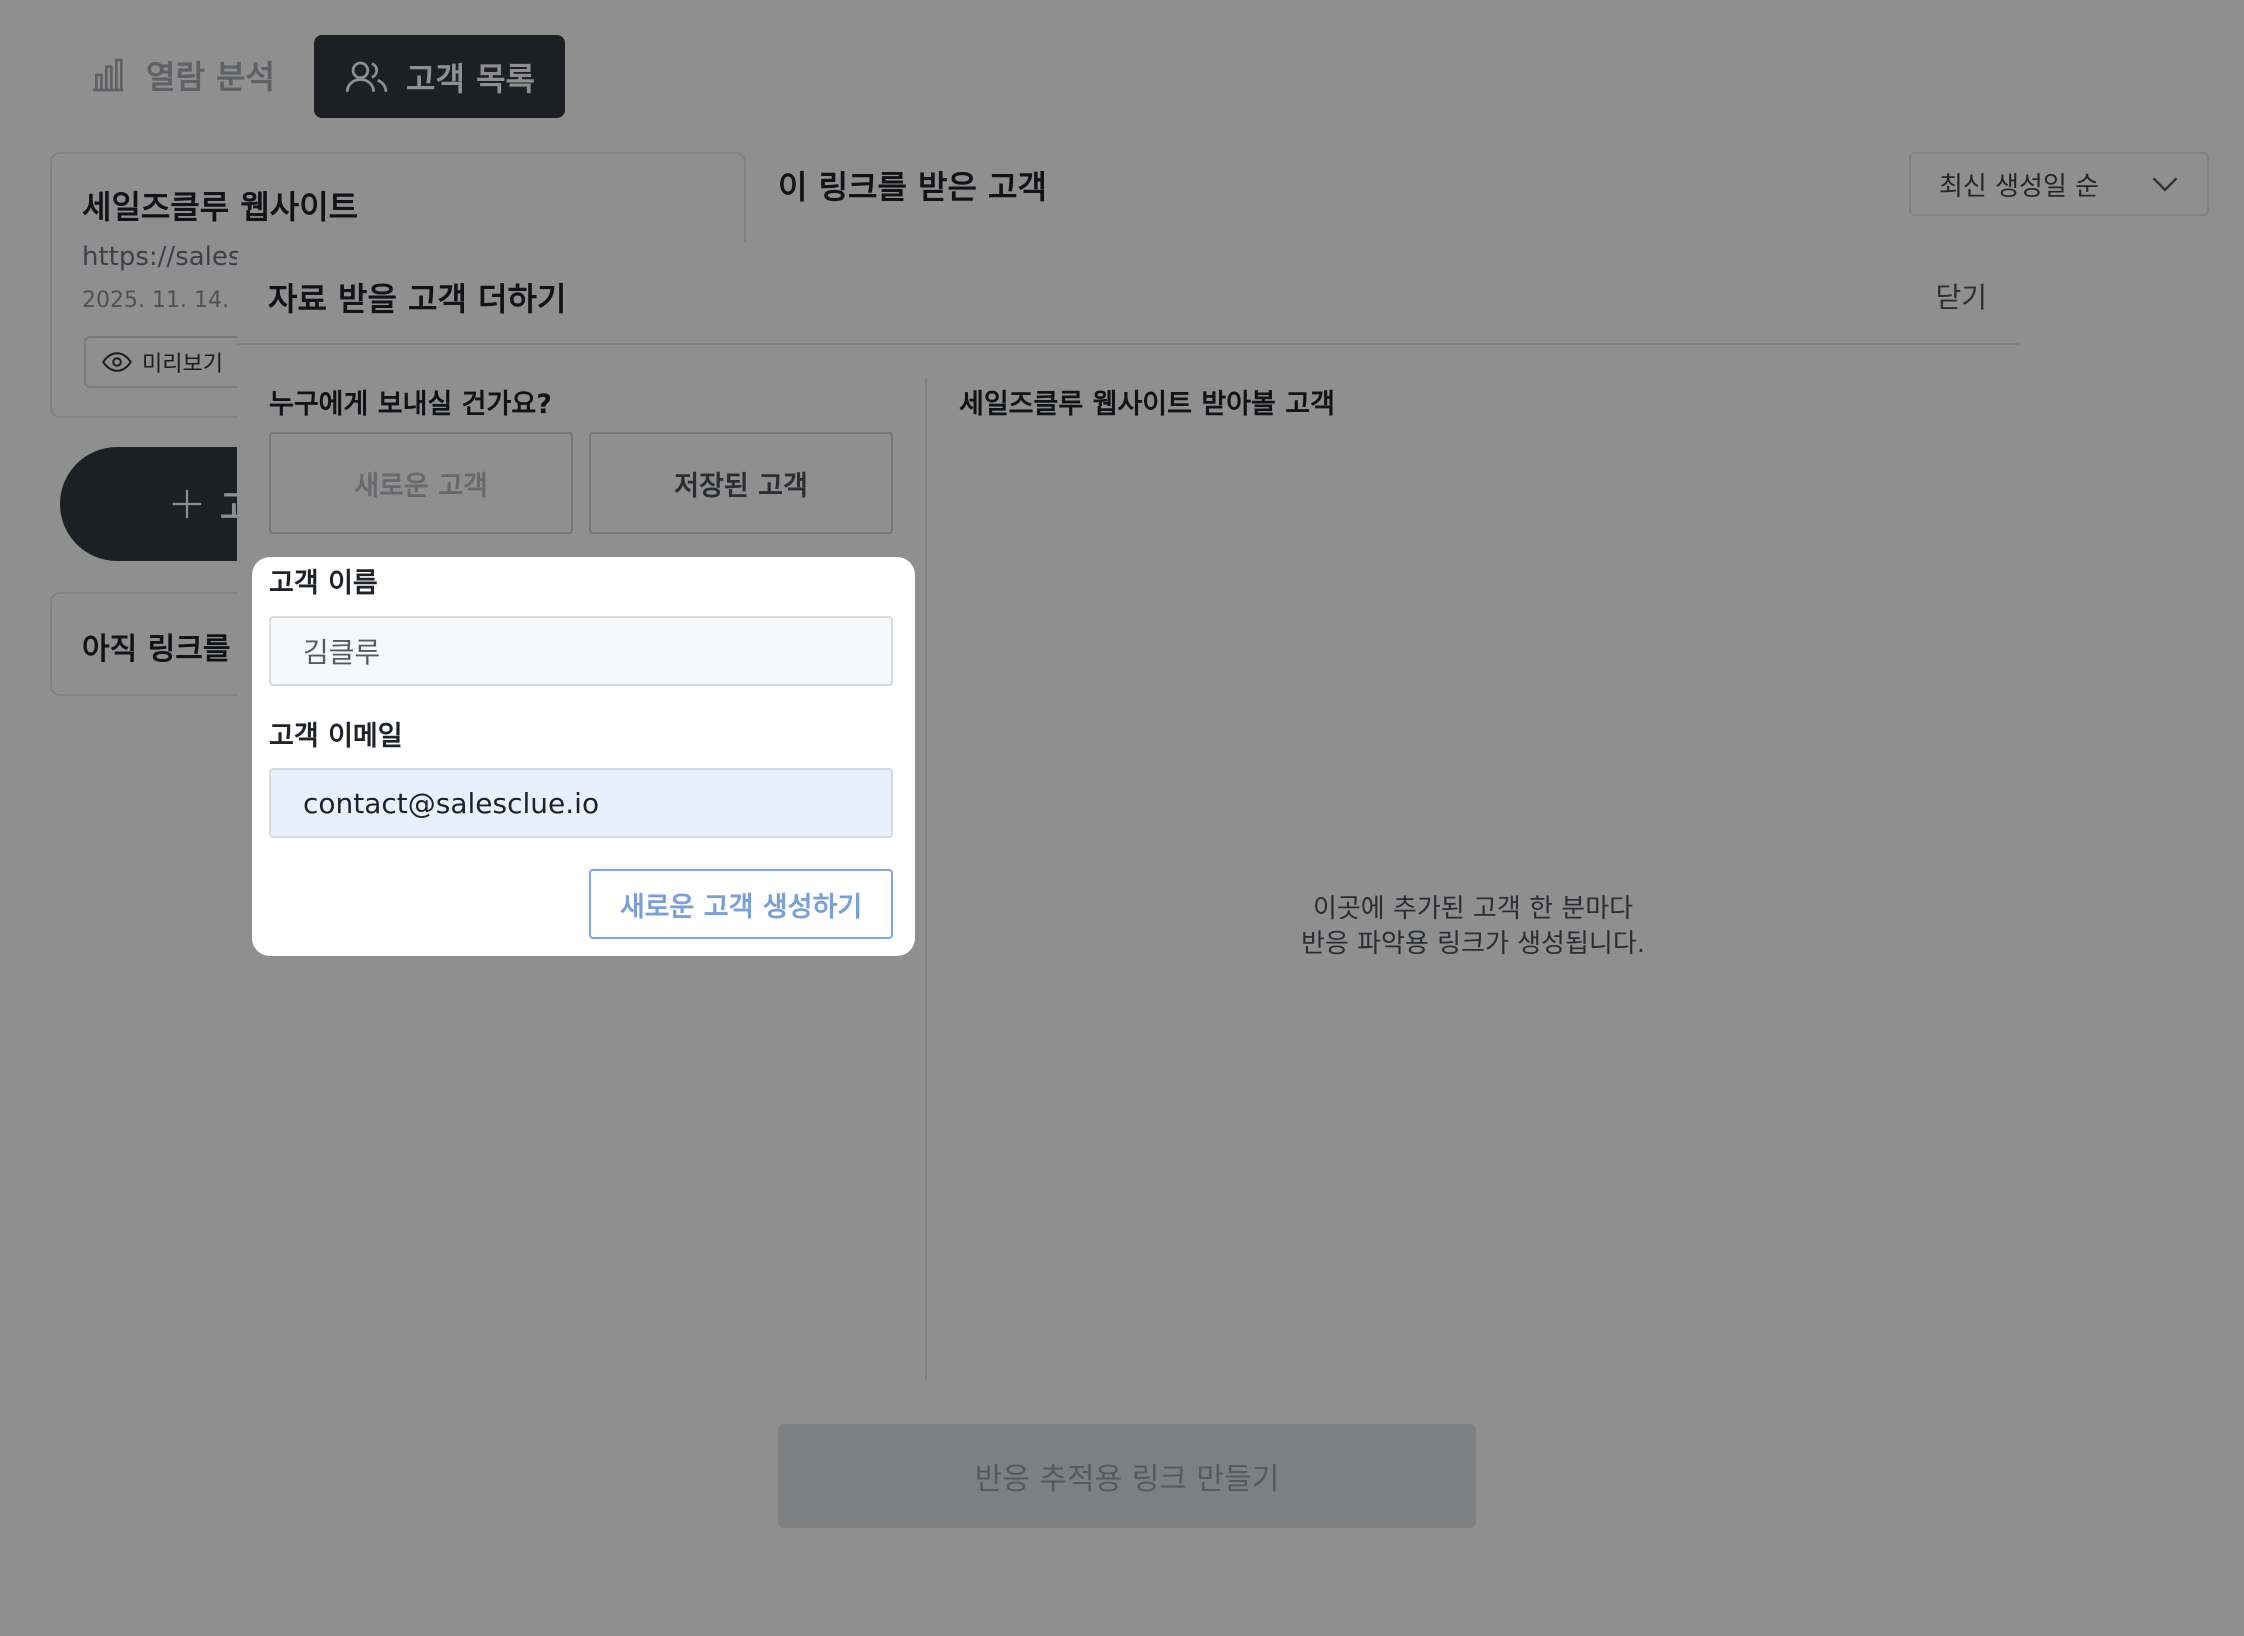  I want to click on customer-email-input: contact@salesclue.io, so click(581, 803).